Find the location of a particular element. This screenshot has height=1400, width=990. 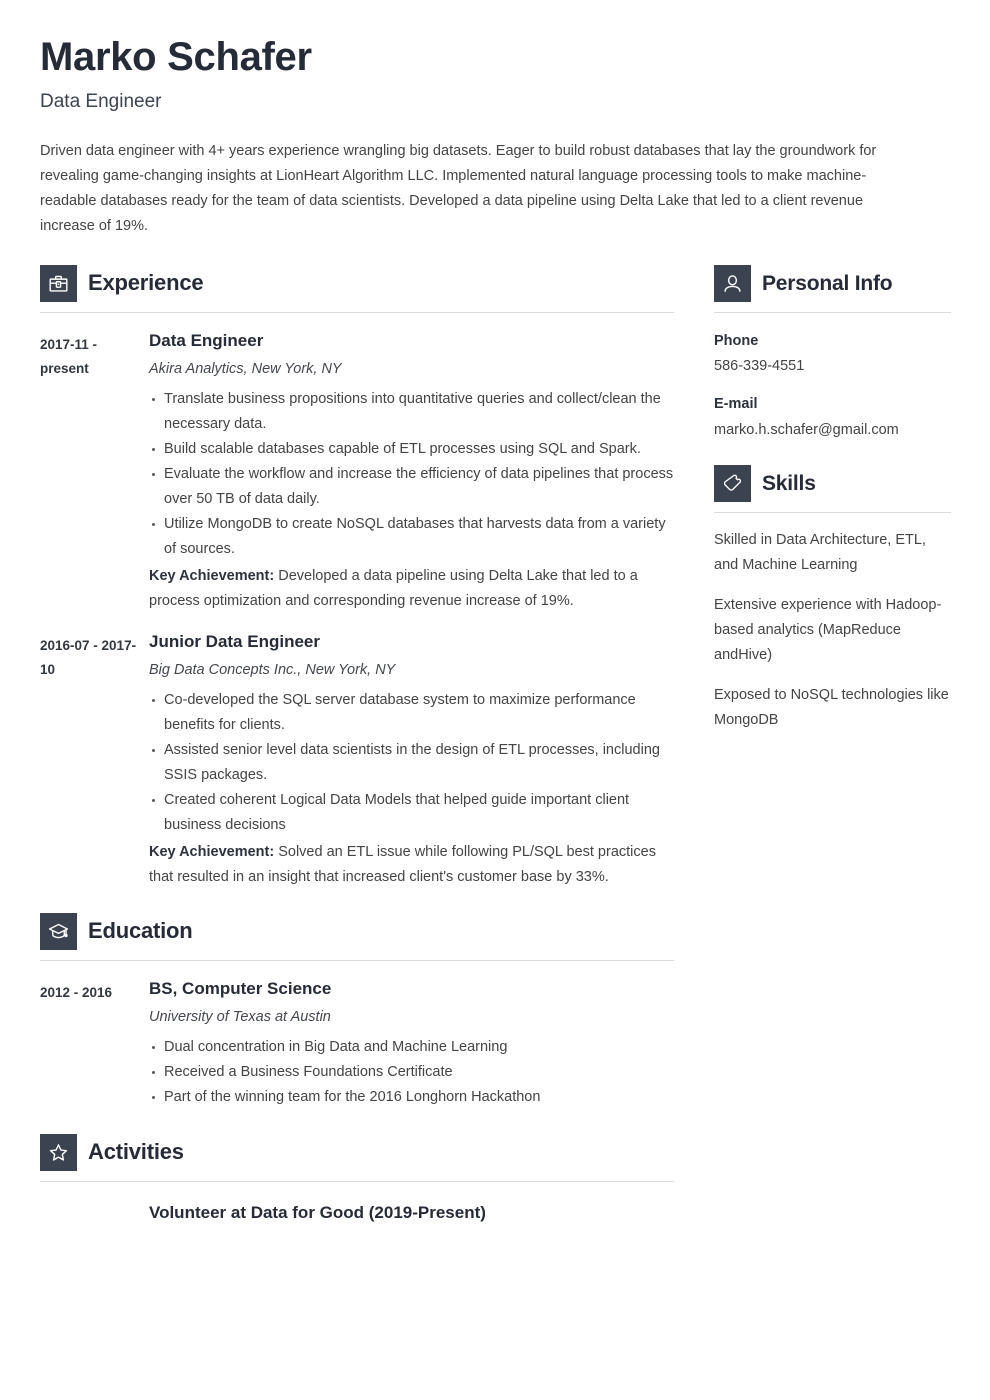

person-icon is located at coordinates (732, 283).